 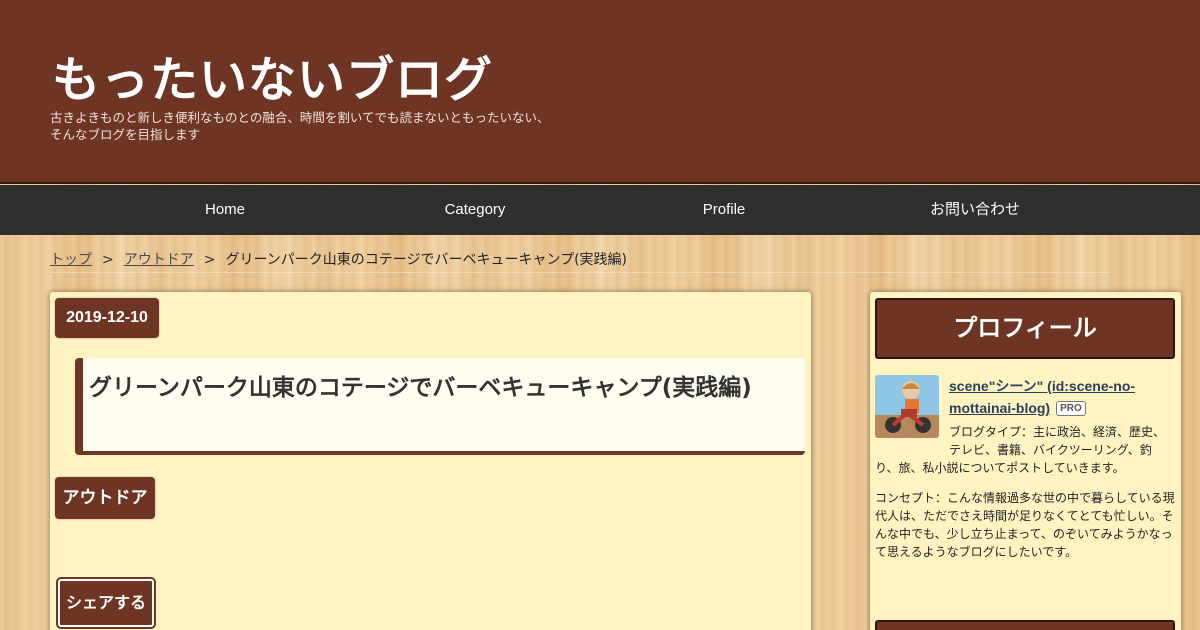 I want to click on next-module-title, so click(x=1025, y=625).